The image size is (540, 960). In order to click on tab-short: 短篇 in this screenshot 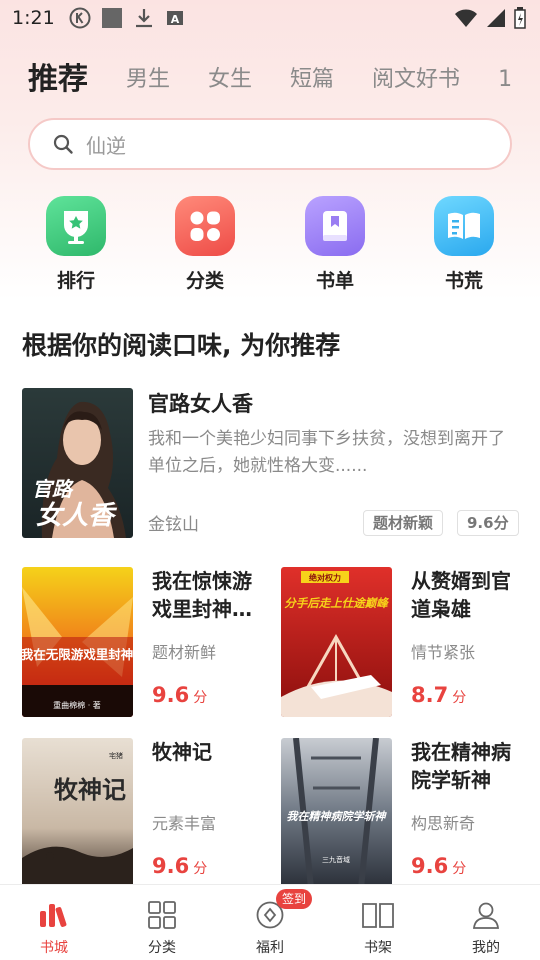, I will do `click(312, 80)`.